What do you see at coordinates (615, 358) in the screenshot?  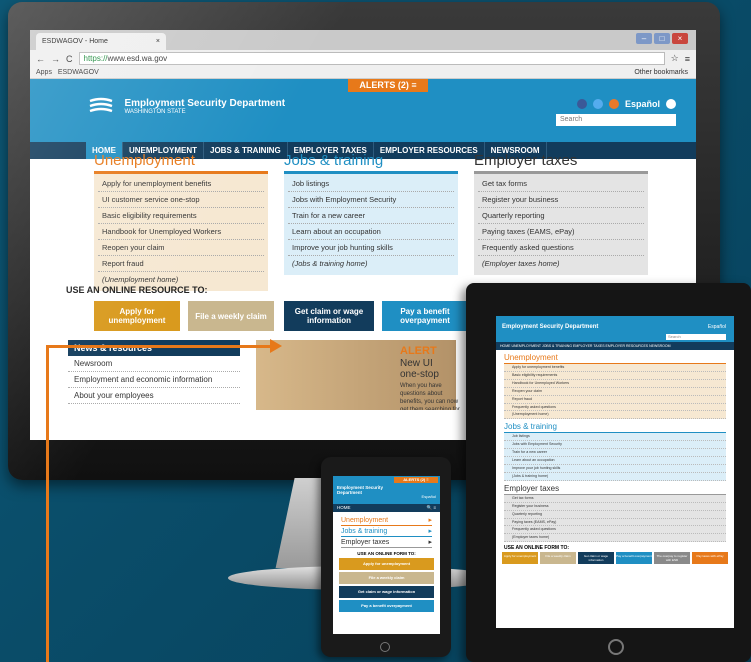 I see `tablet-unemployment-heading: Unemployment` at bounding box center [615, 358].